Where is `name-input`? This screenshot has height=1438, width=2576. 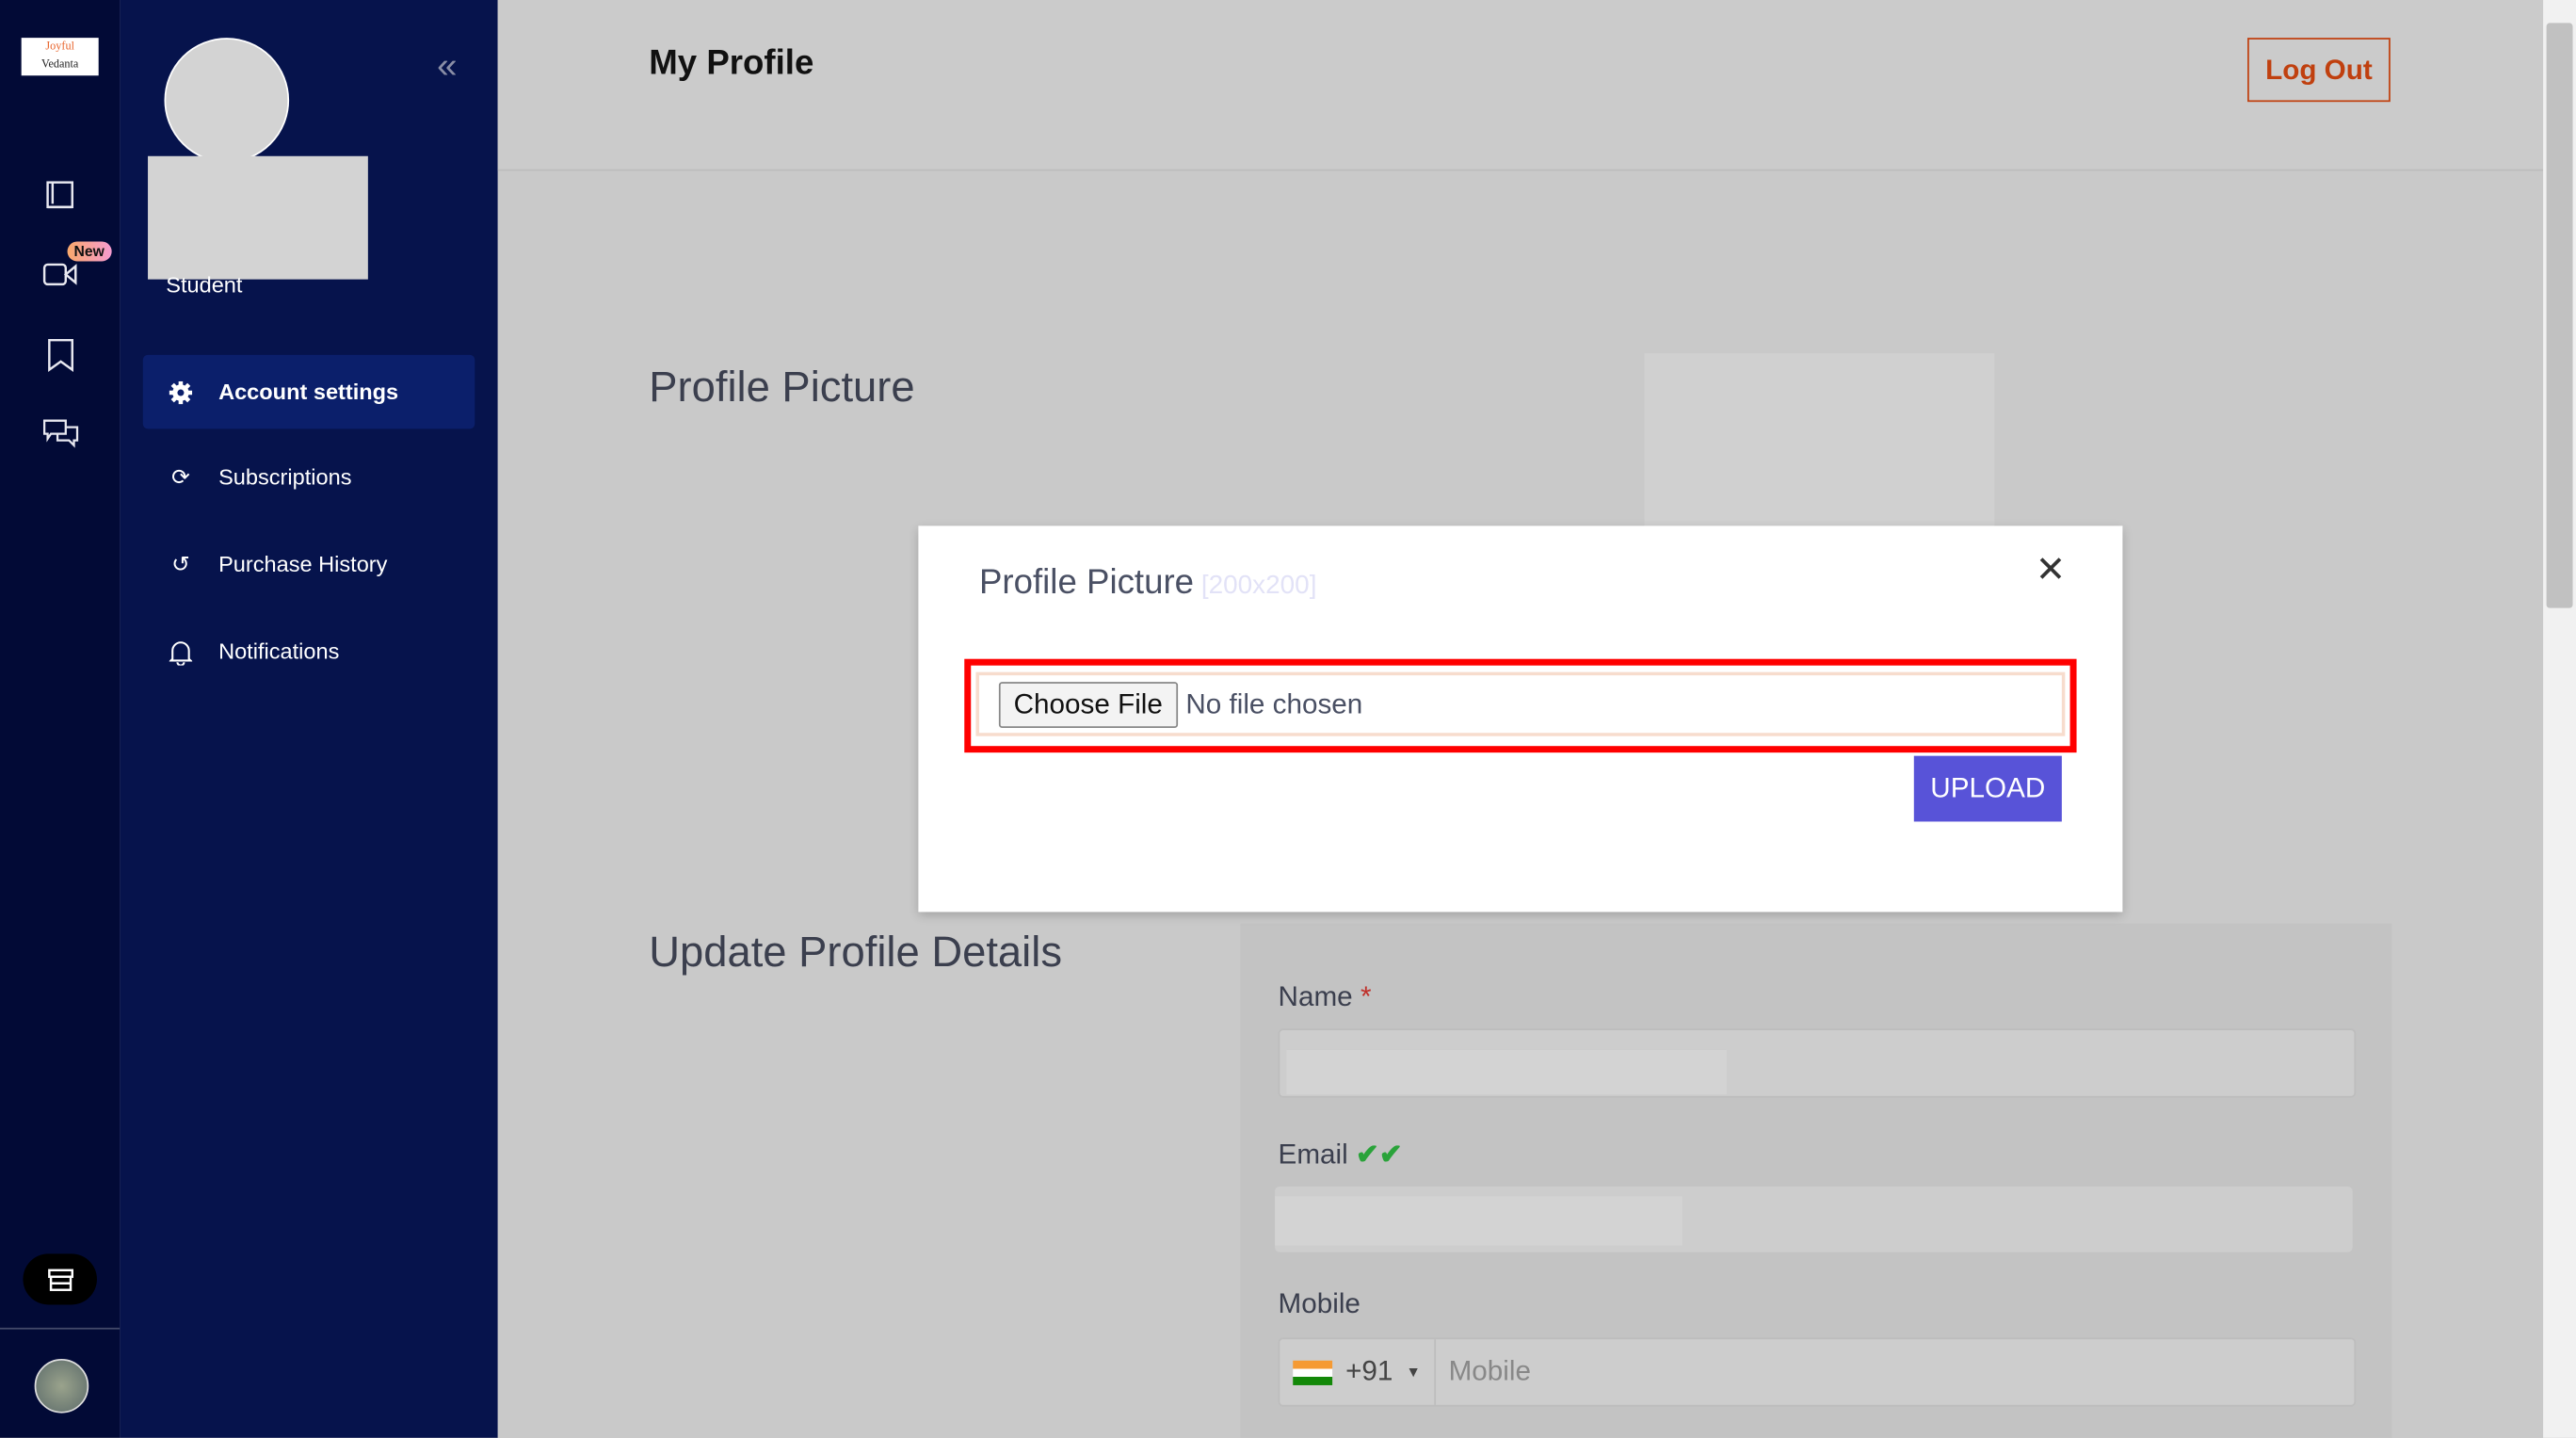
name-input is located at coordinates (1817, 1063).